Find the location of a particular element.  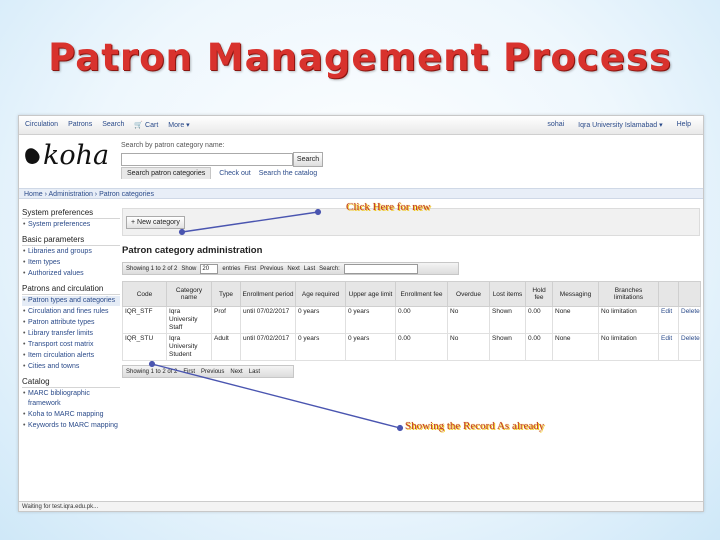

table-cell: Adult is located at coordinates (226, 347).